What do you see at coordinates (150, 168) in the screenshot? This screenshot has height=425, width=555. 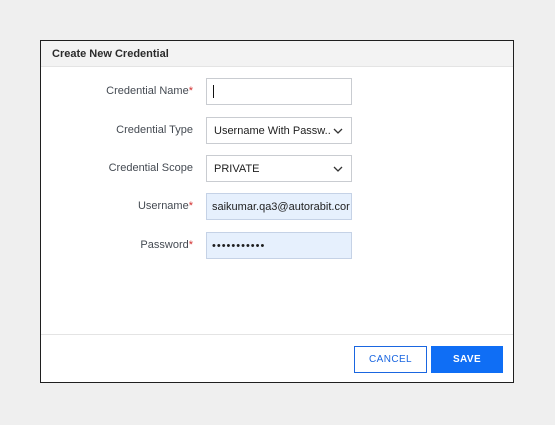 I see `credential-scope-label: Credential Scope` at bounding box center [150, 168].